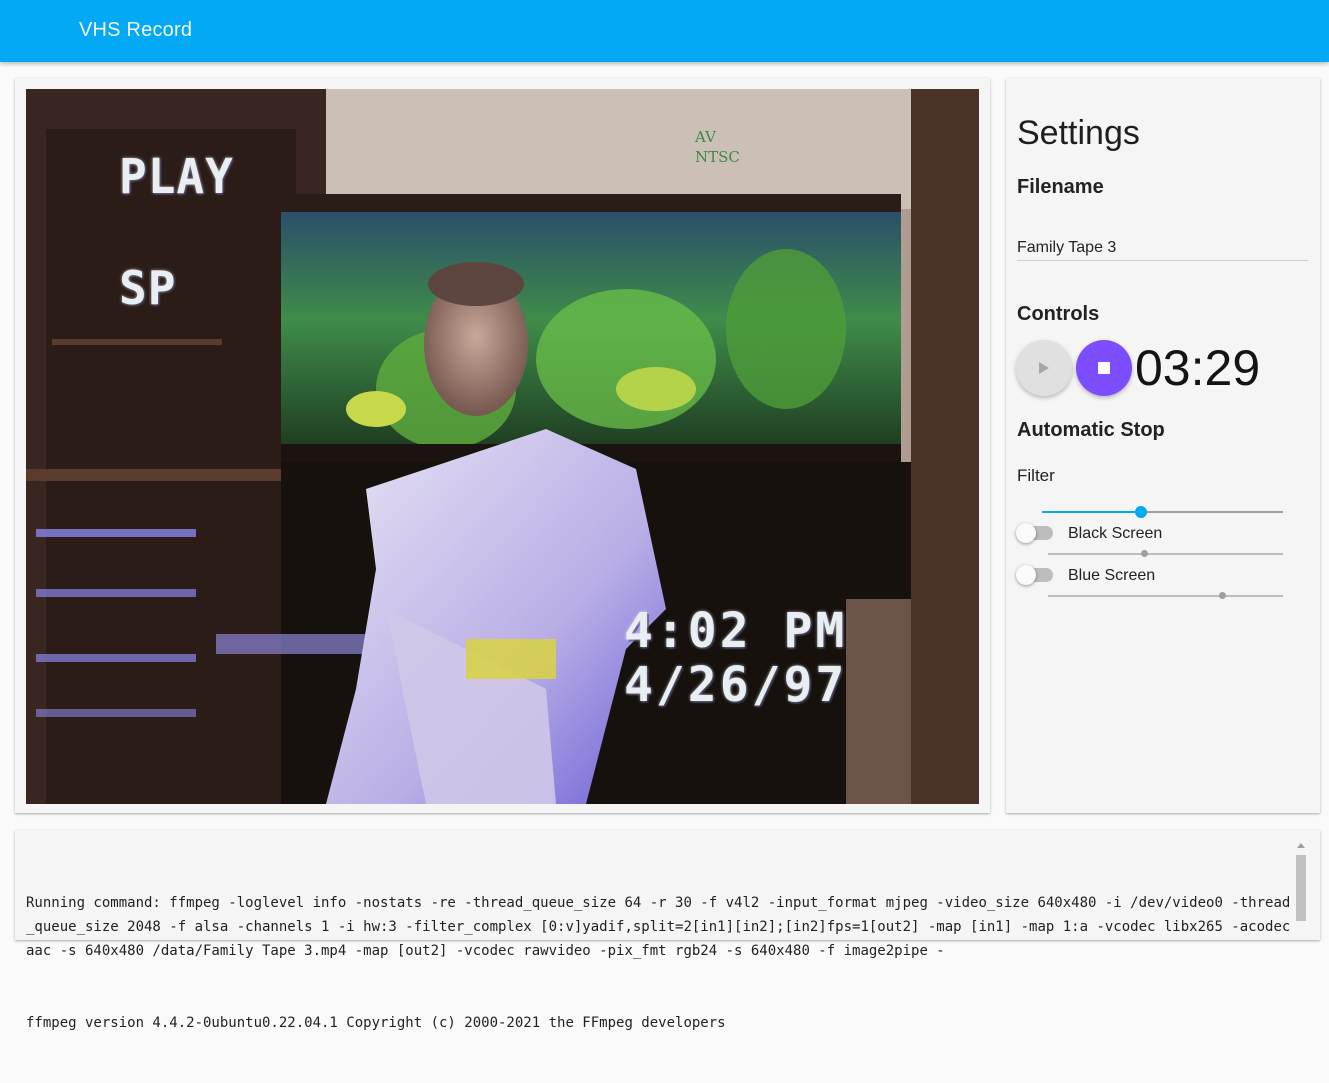 The image size is (1329, 1083). I want to click on controls-heading: Controls, so click(1058, 314).